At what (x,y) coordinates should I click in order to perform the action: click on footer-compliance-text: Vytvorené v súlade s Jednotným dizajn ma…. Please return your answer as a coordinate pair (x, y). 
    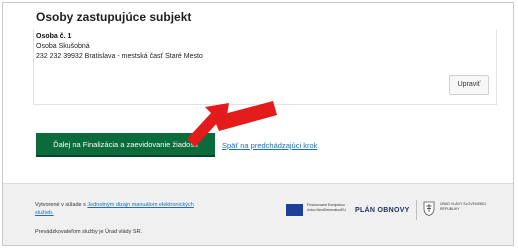
    Looking at the image, I should click on (120, 209).